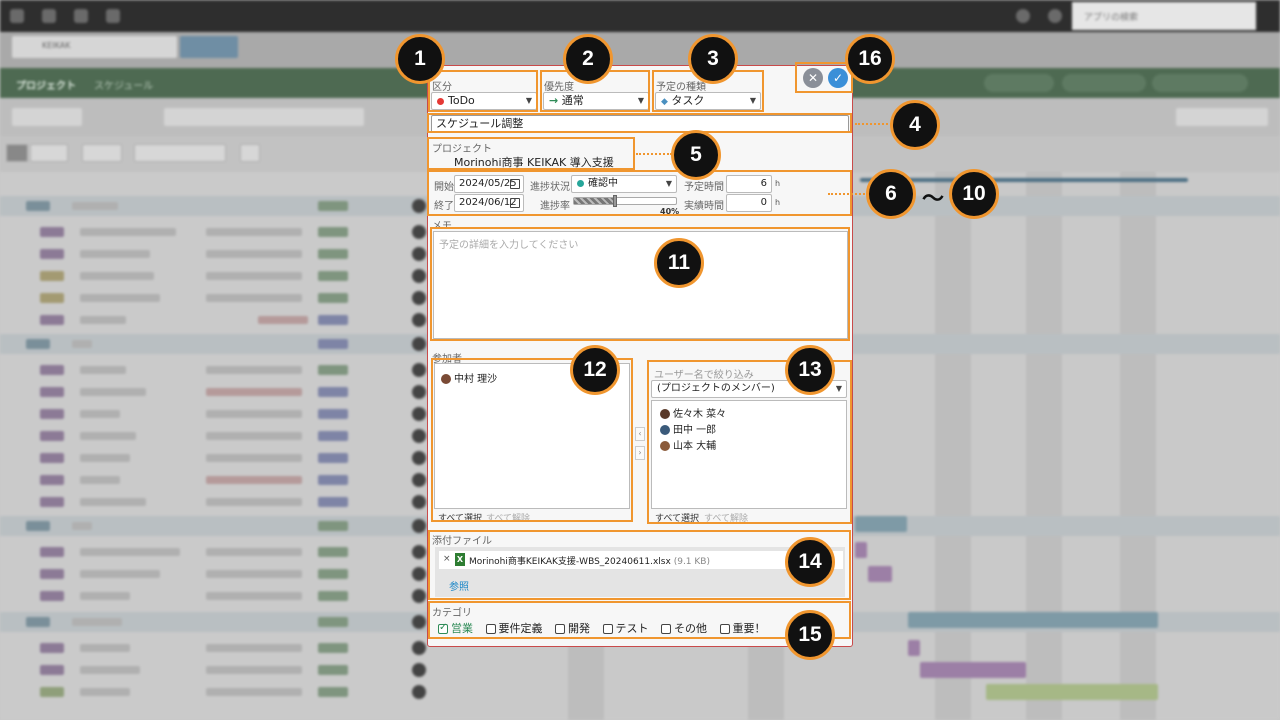 The width and height of the screenshot is (1280, 720). I want to click on candidate-item: 山本 大輔, so click(688, 444).